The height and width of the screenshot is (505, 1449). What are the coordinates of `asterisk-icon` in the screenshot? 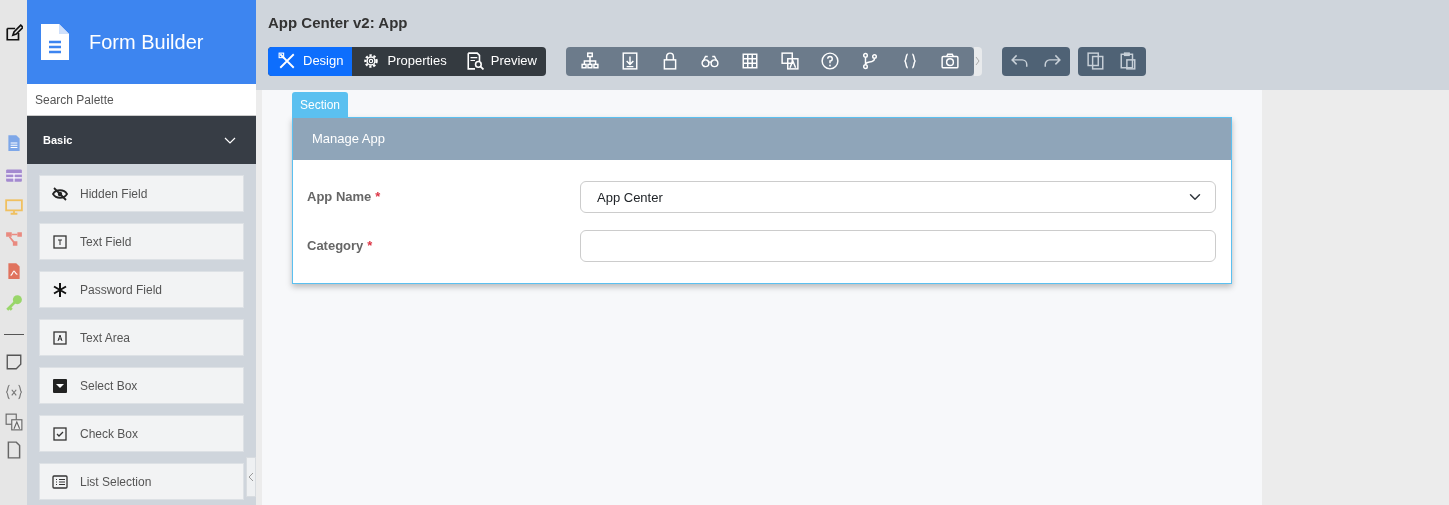 It's located at (60, 289).